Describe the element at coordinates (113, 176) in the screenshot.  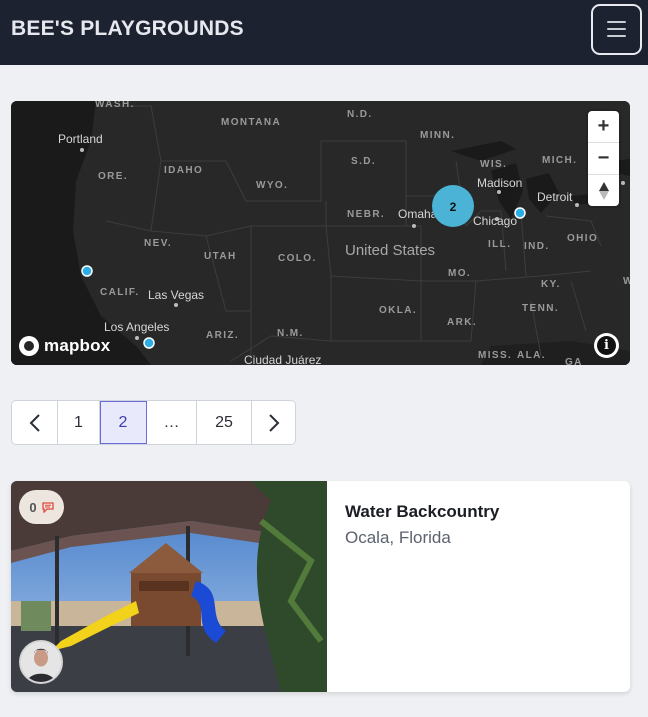
I see `map-label-ore: ORE.` at that location.